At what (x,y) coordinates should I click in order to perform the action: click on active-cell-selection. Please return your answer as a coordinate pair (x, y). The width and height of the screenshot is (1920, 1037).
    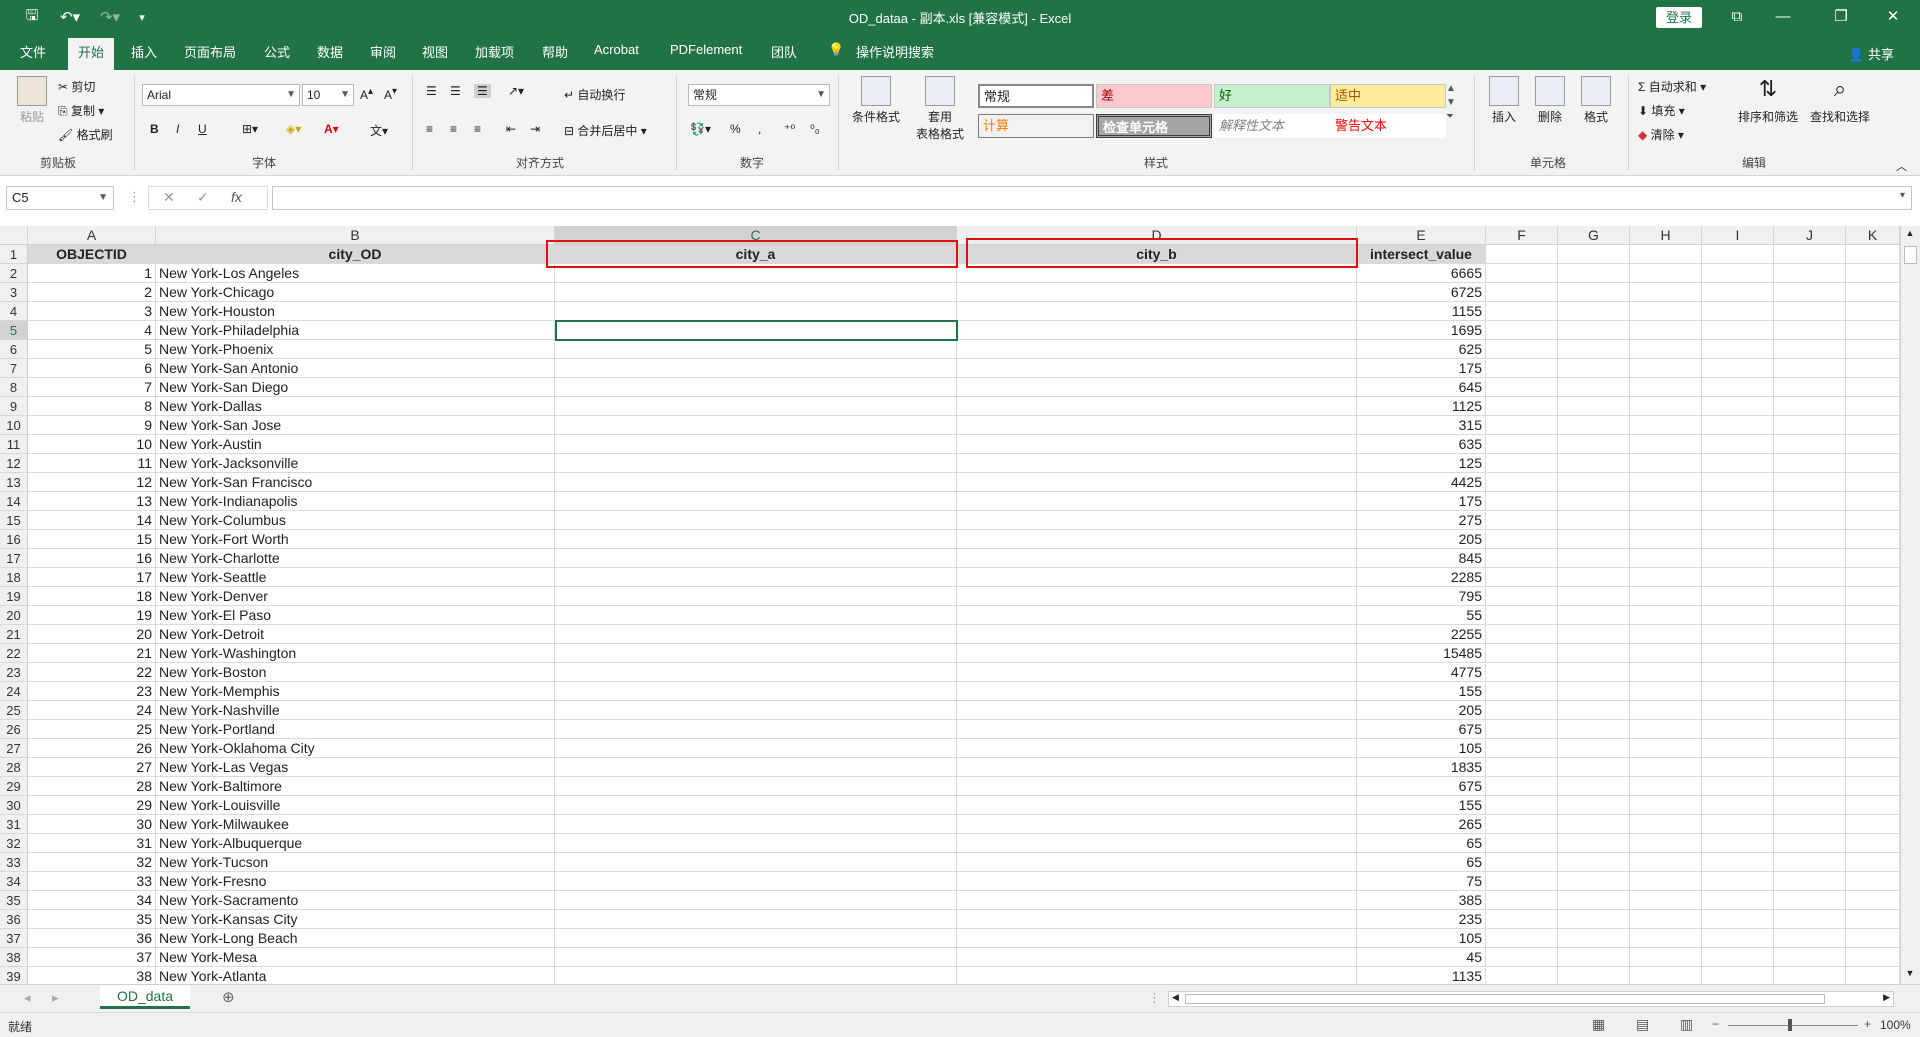
    Looking at the image, I should click on (756, 330).